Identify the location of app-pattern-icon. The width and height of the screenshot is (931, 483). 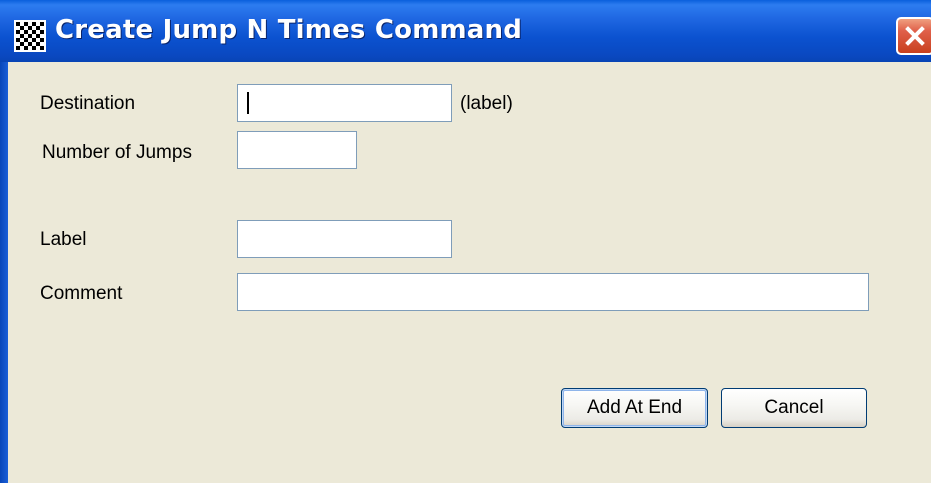
(30, 36).